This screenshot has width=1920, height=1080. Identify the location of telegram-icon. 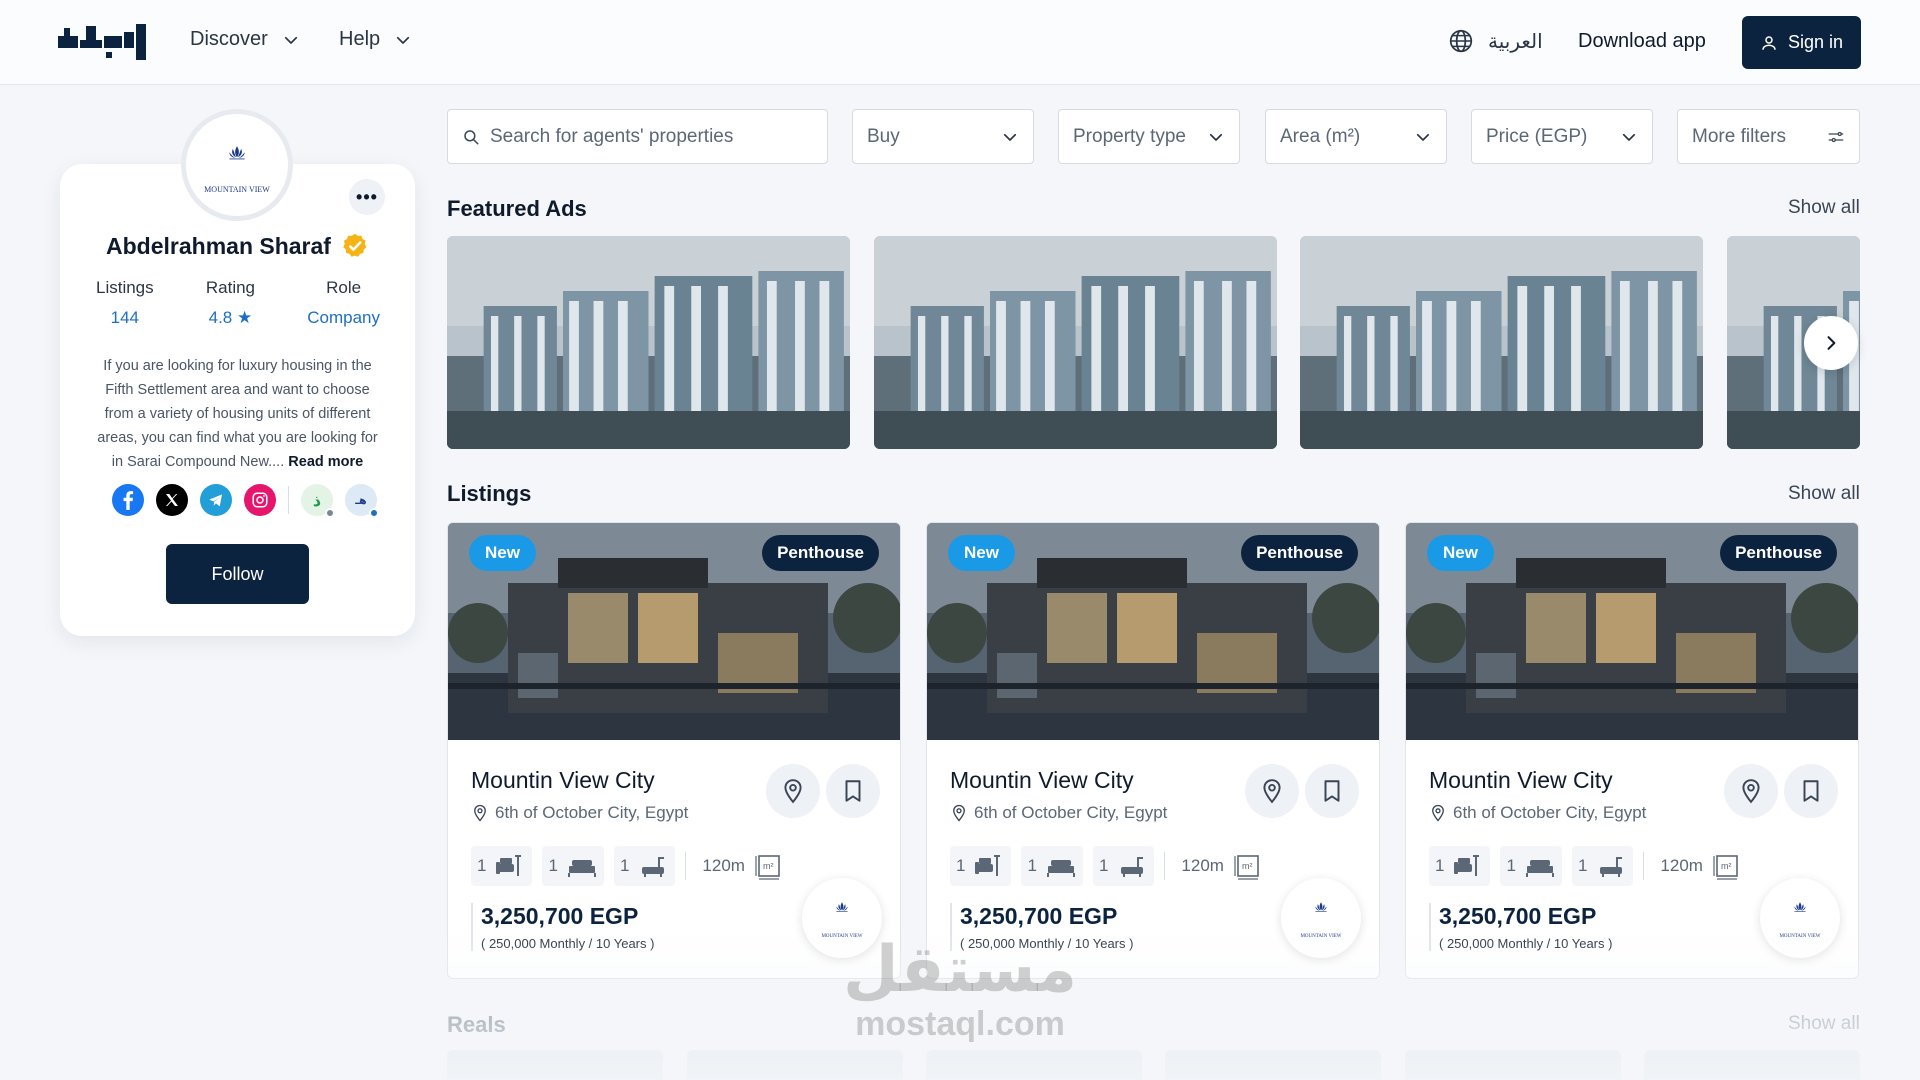
(216, 500).